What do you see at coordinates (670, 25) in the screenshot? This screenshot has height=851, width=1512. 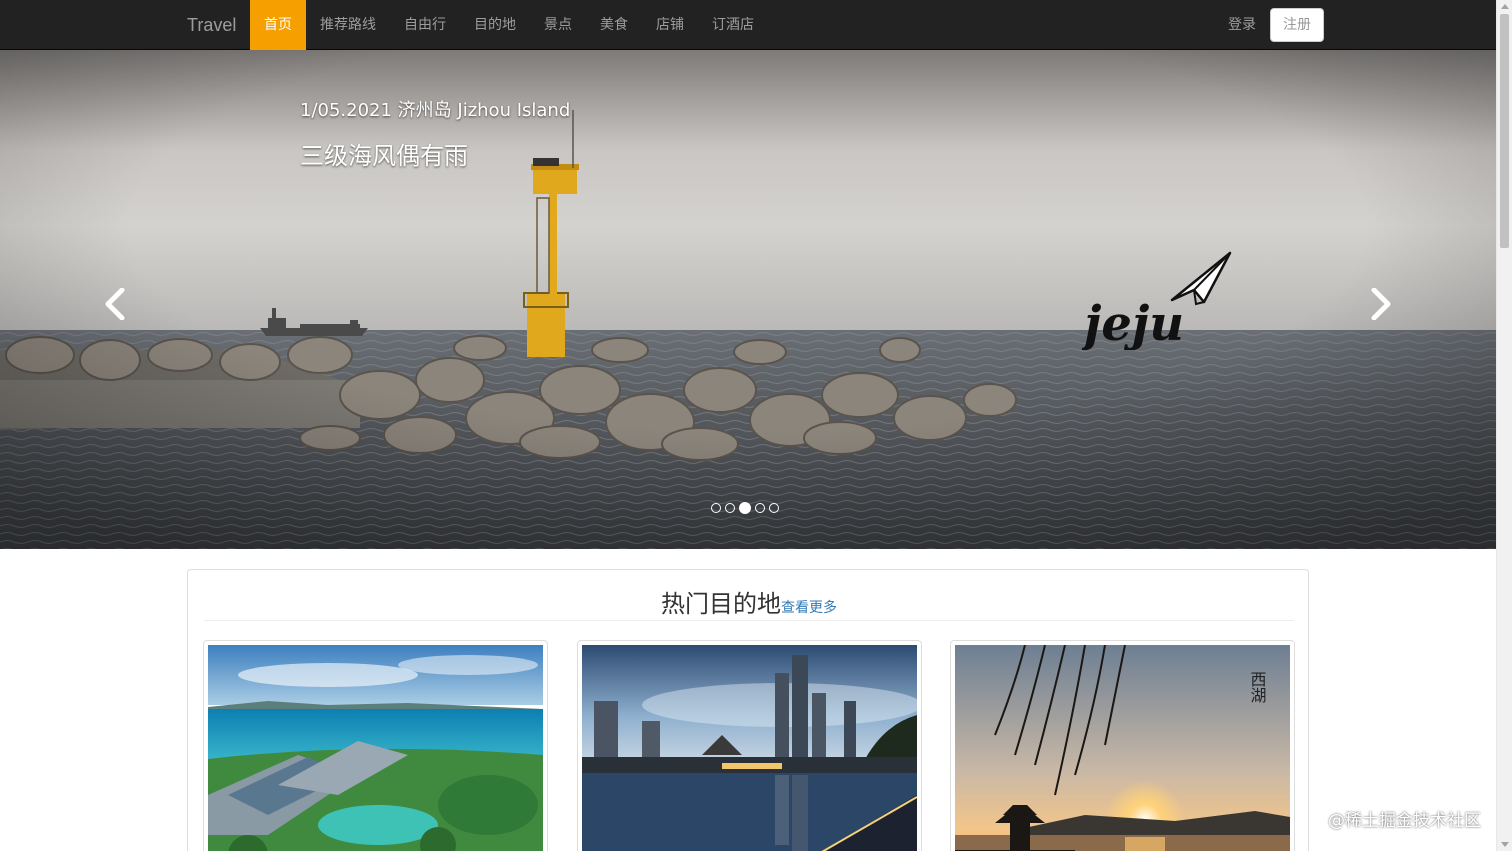 I see `nav-item-shops: 店铺` at bounding box center [670, 25].